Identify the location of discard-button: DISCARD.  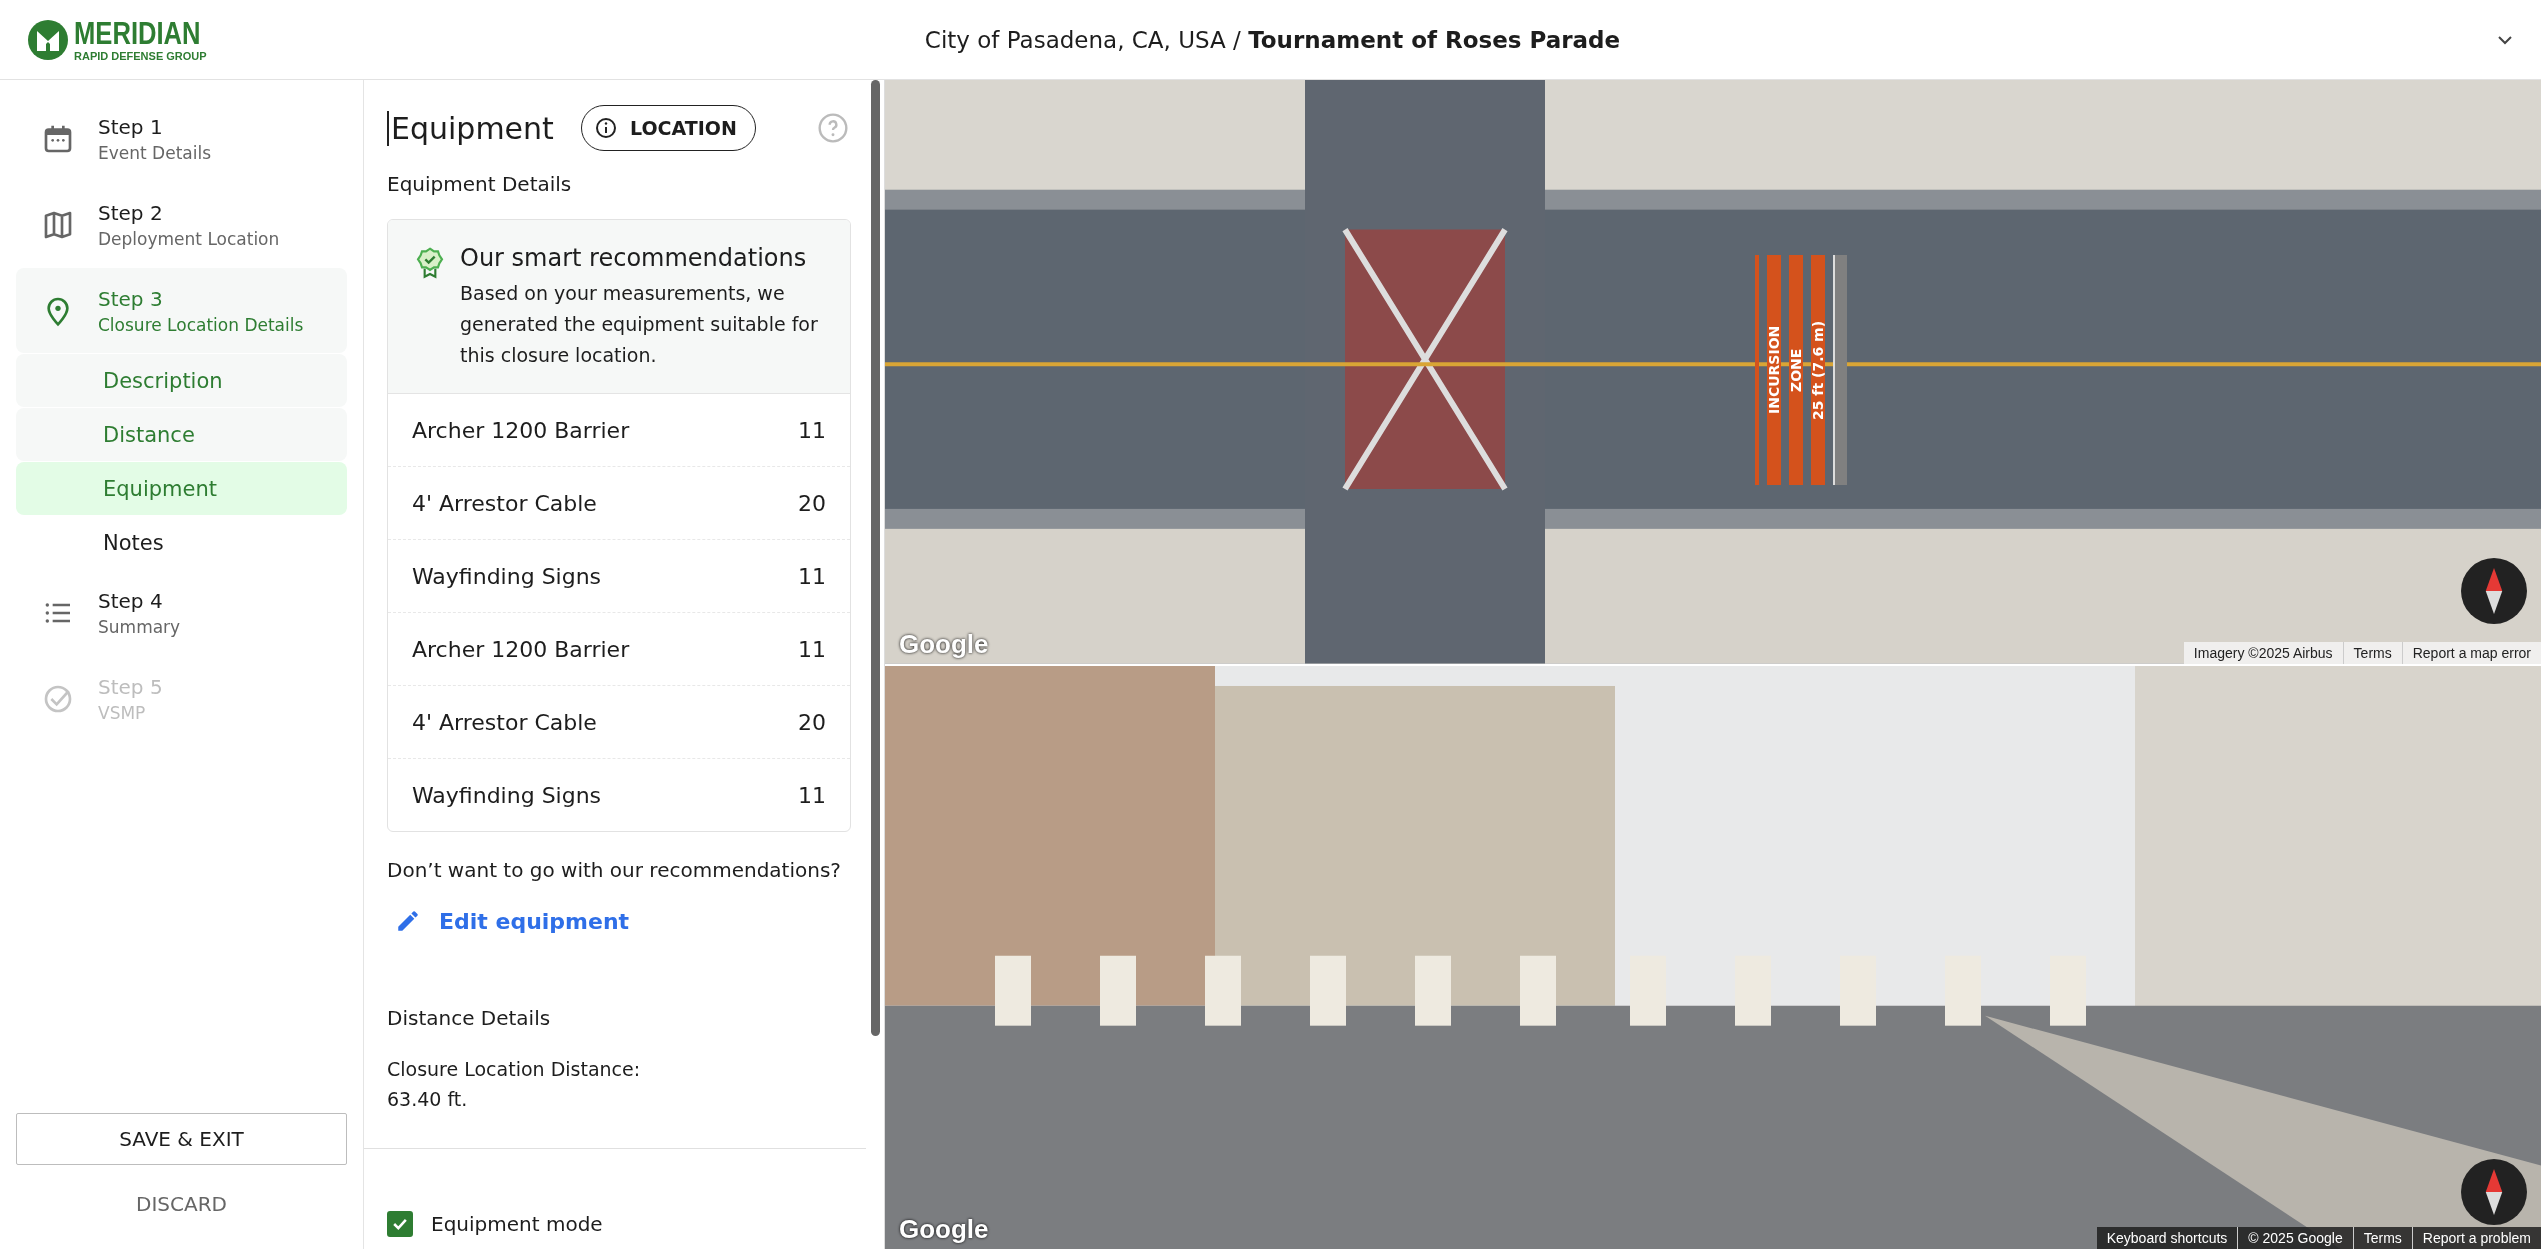
(181, 1204).